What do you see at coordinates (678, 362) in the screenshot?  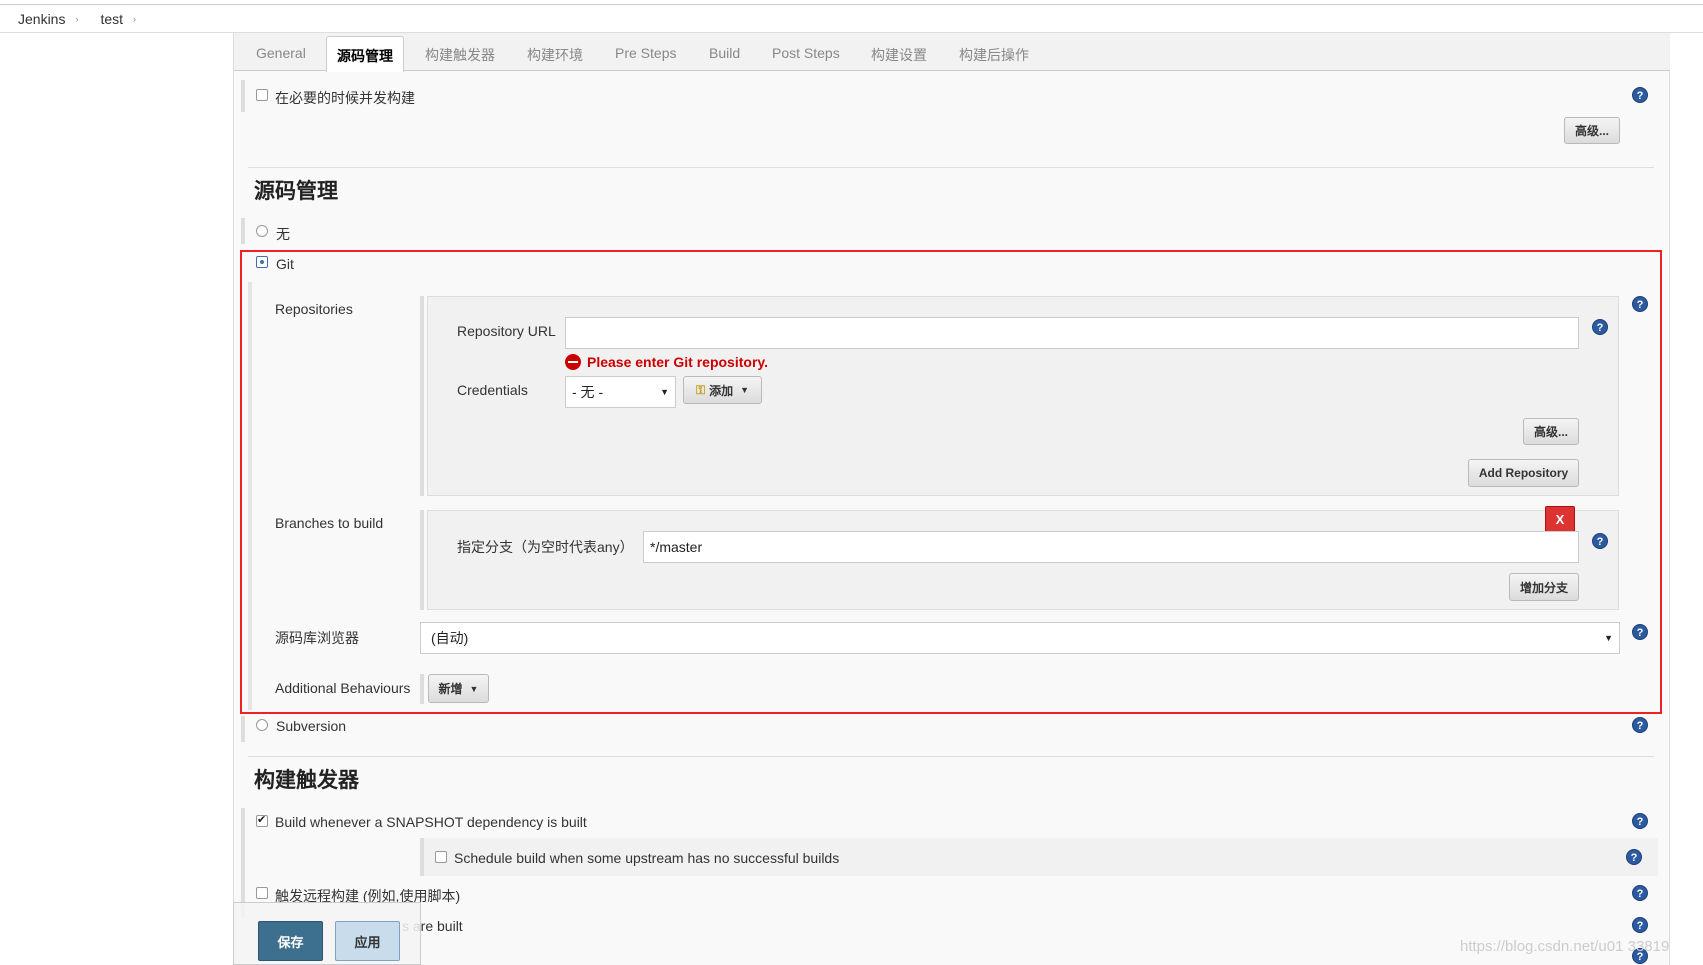 I see `error-message: Please enter Git repository.` at bounding box center [678, 362].